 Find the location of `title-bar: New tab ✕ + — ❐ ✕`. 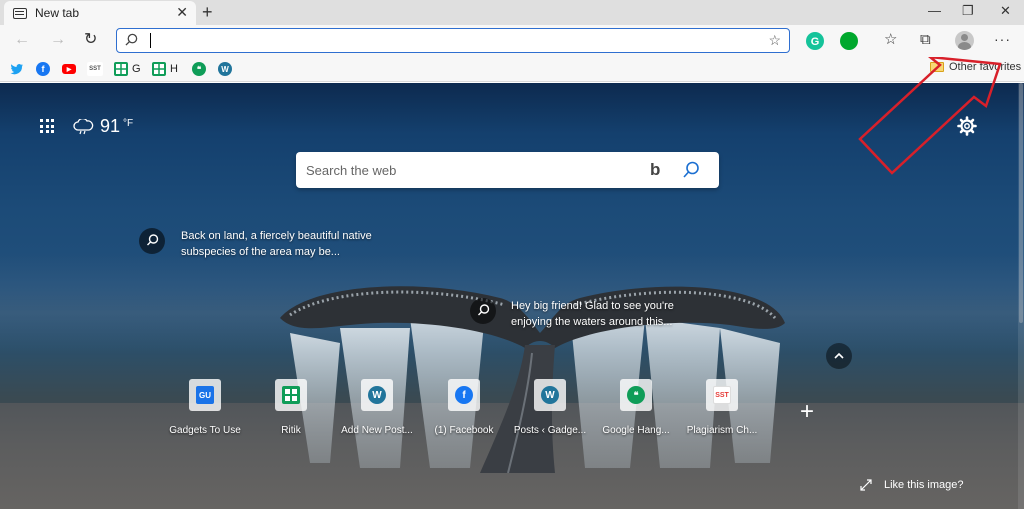

title-bar: New tab ✕ + — ❐ ✕ is located at coordinates (512, 12).